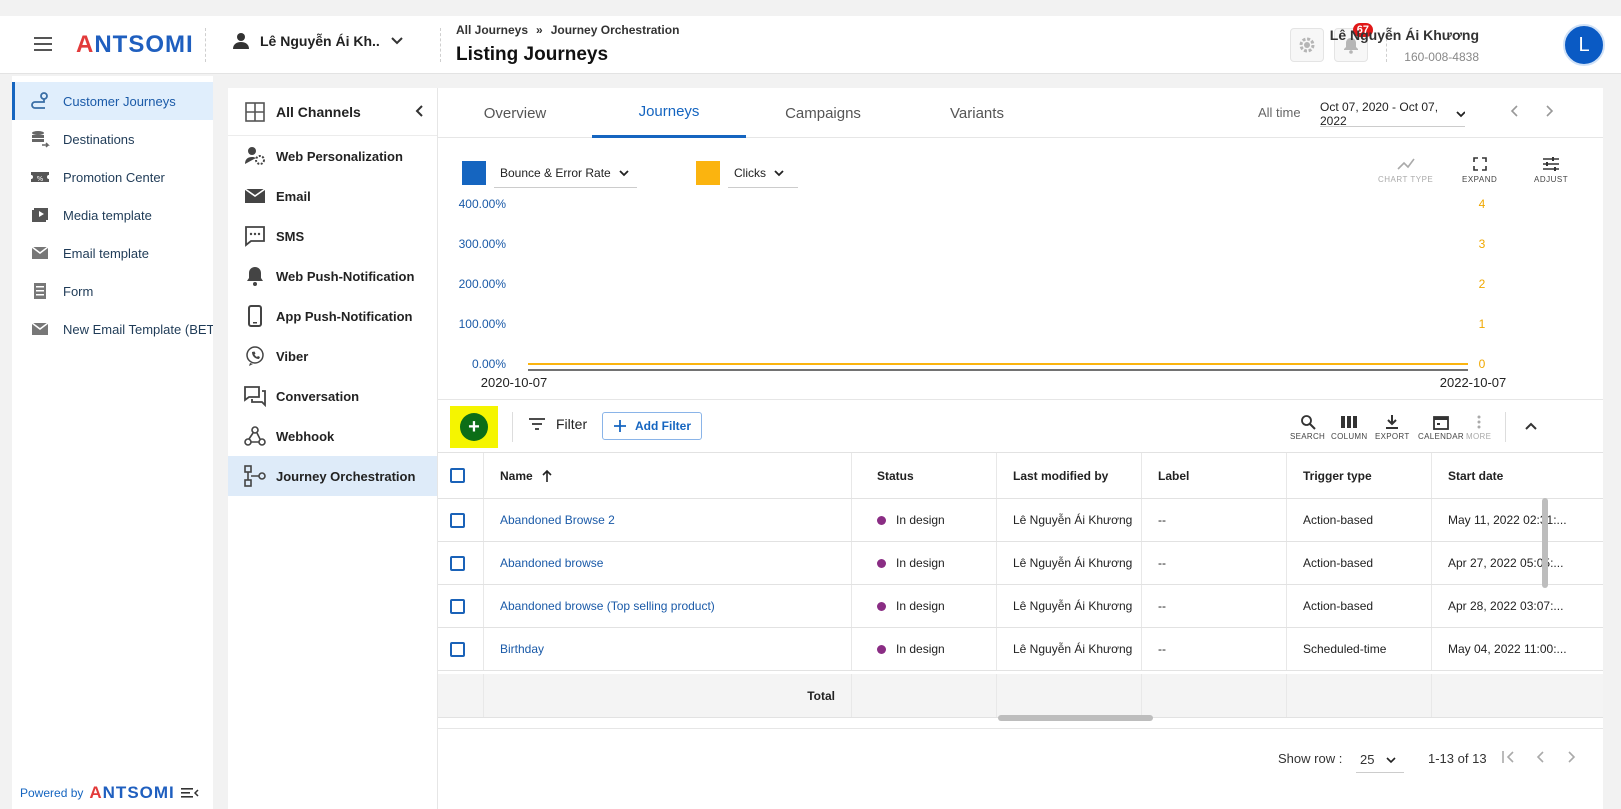  Describe the element at coordinates (1349, 422) in the screenshot. I see `column-icon` at that location.